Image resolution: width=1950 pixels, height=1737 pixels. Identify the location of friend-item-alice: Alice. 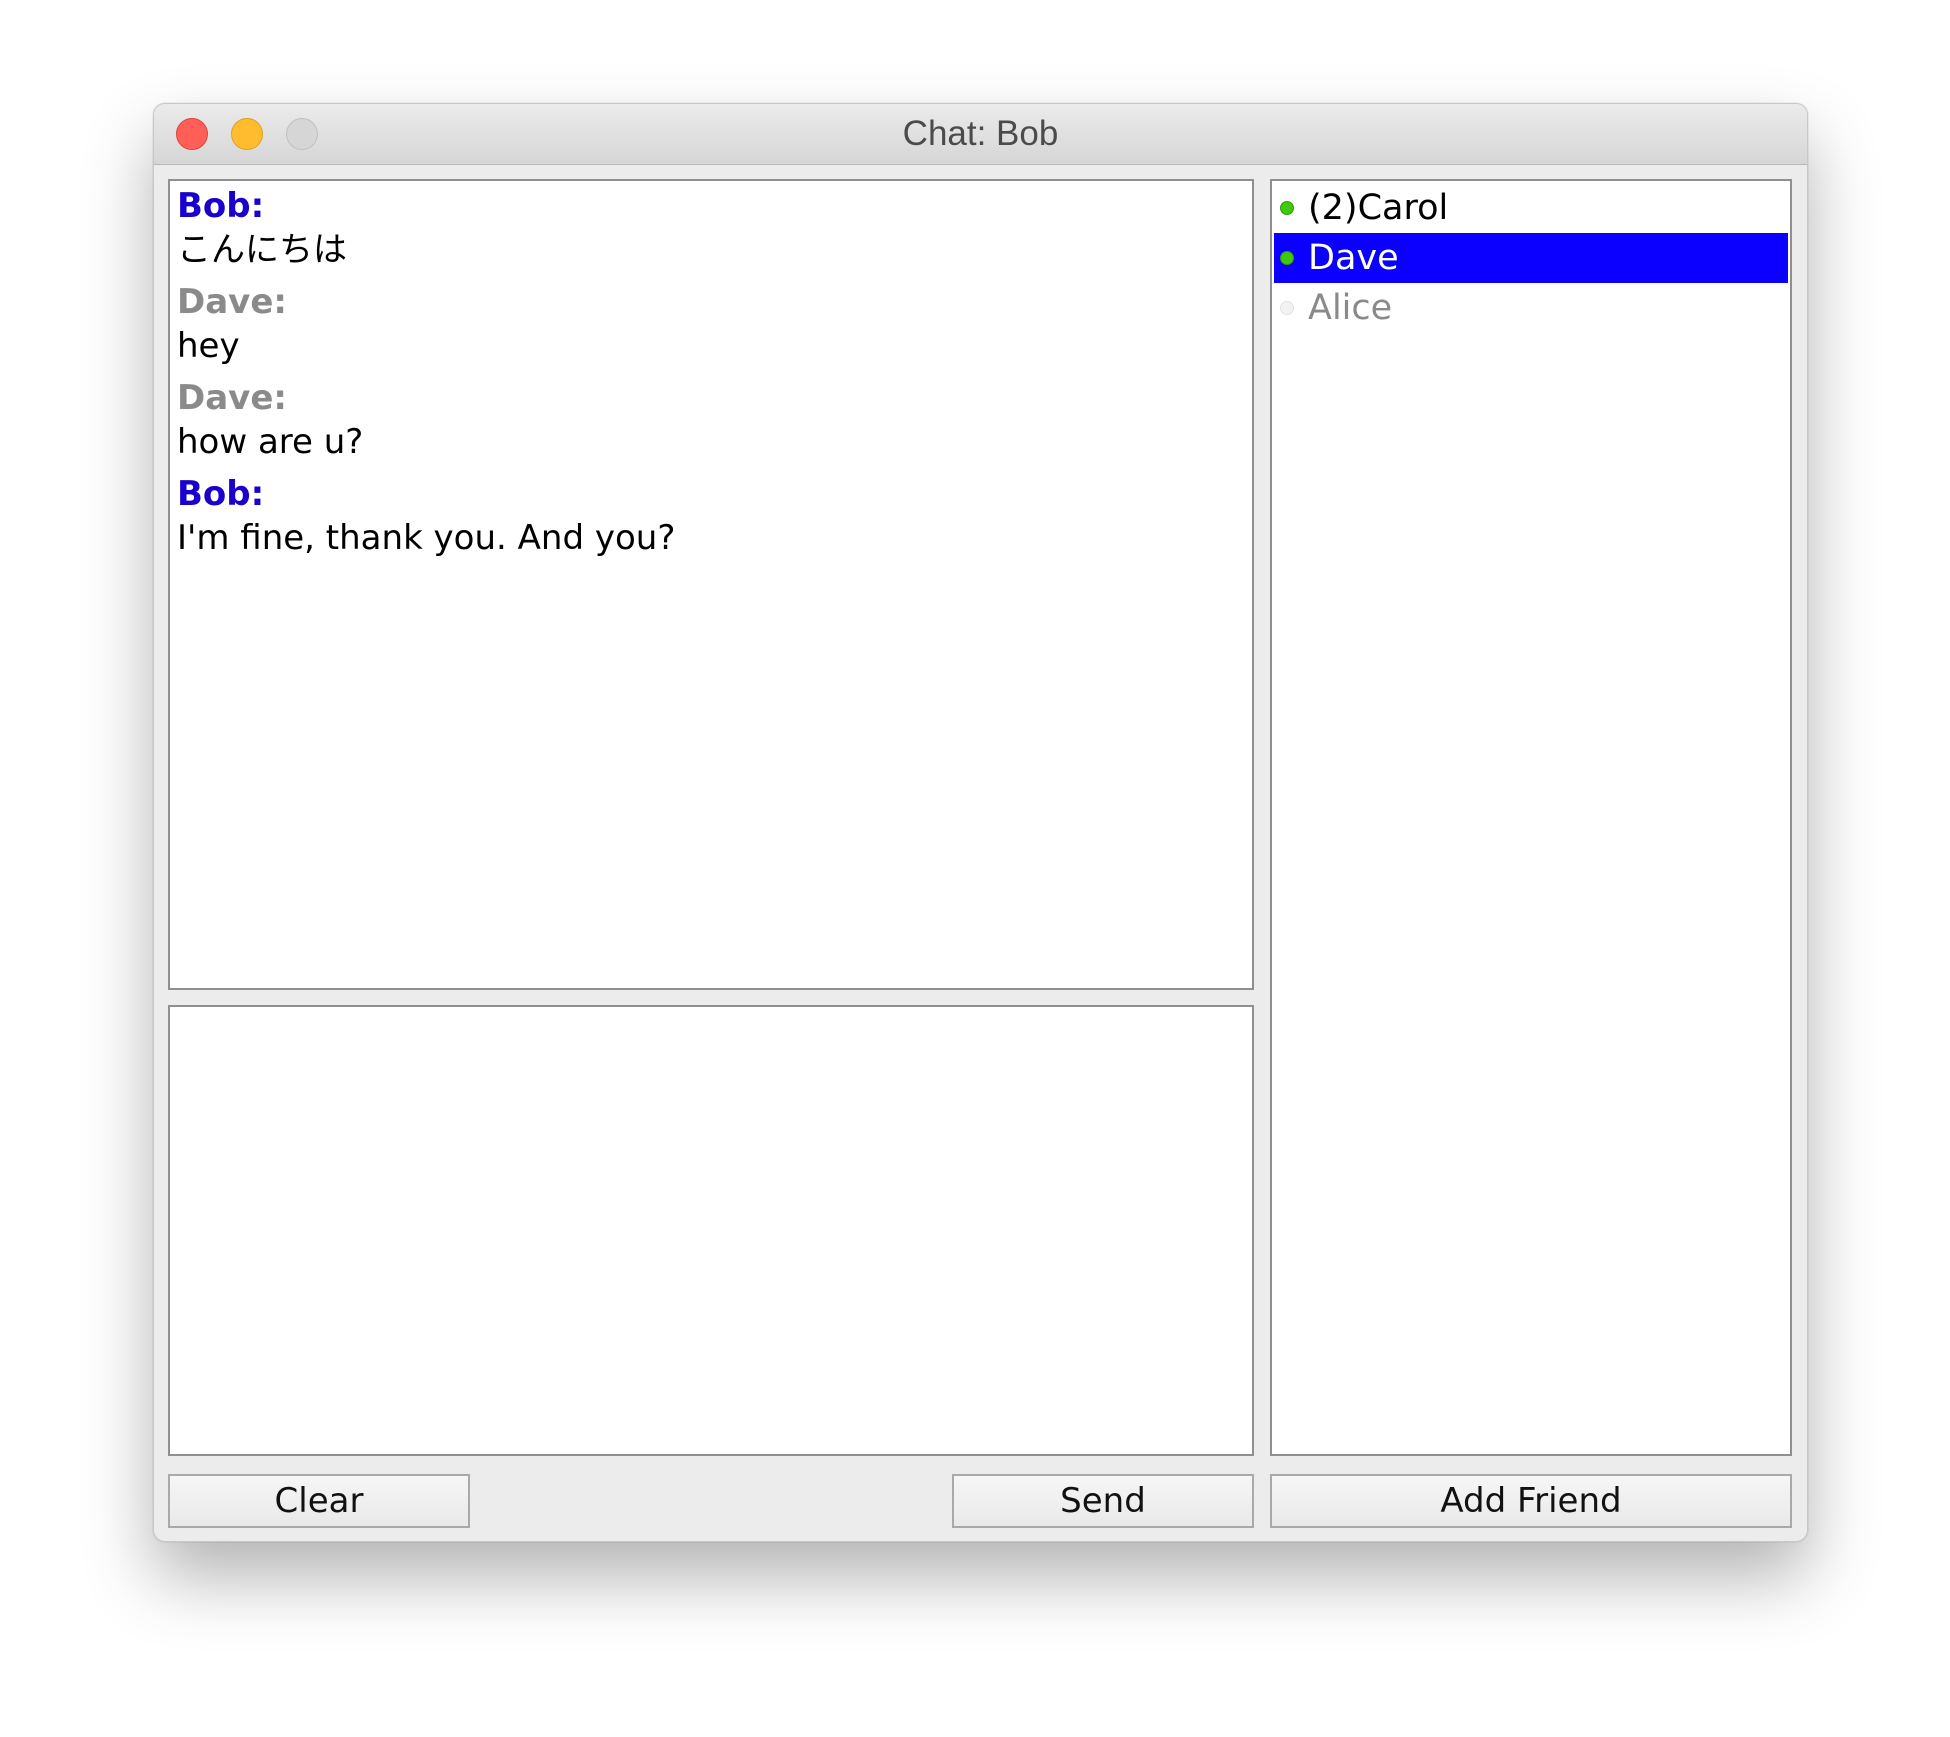
(1531, 308).